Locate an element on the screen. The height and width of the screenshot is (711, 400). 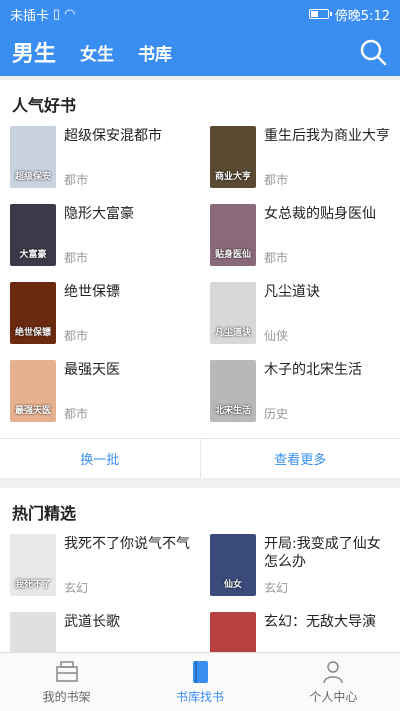
cover-text: 凡尘道诀 is located at coordinates (232, 333).